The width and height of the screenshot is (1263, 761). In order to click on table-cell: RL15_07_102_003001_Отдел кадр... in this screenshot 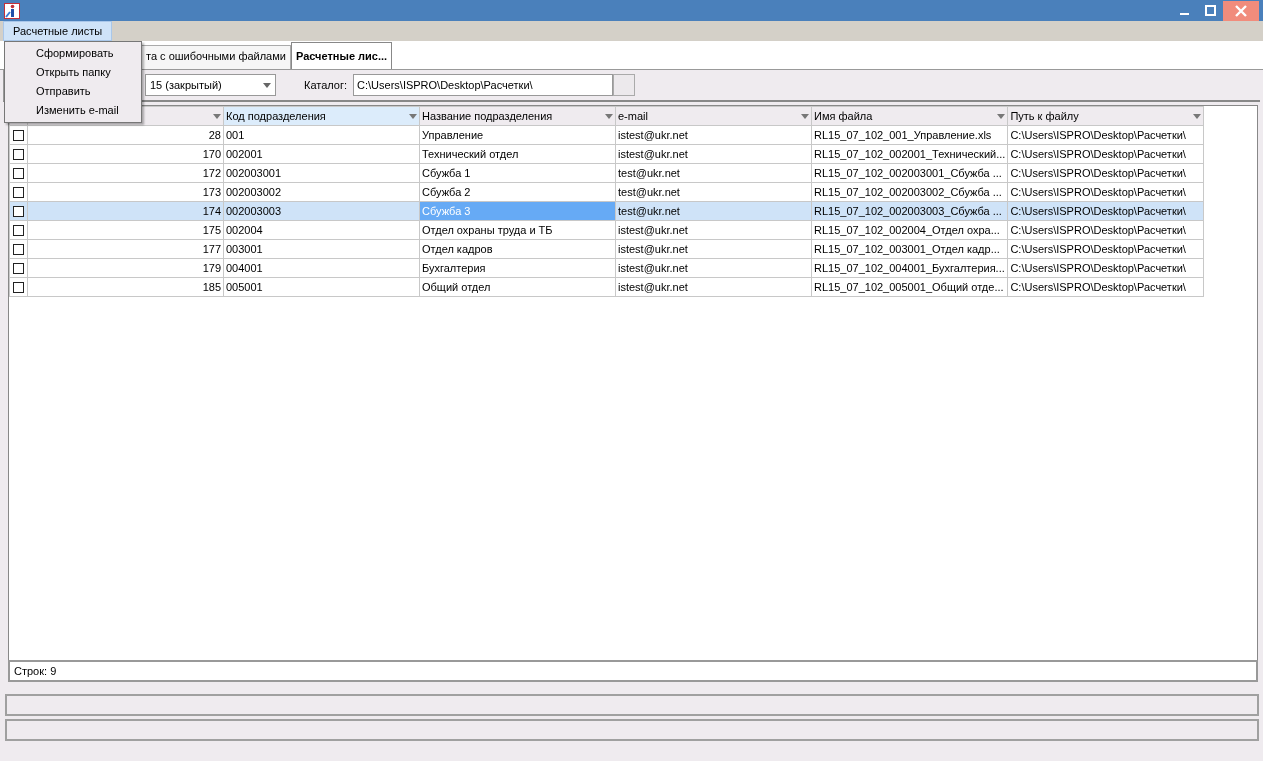, I will do `click(909, 249)`.